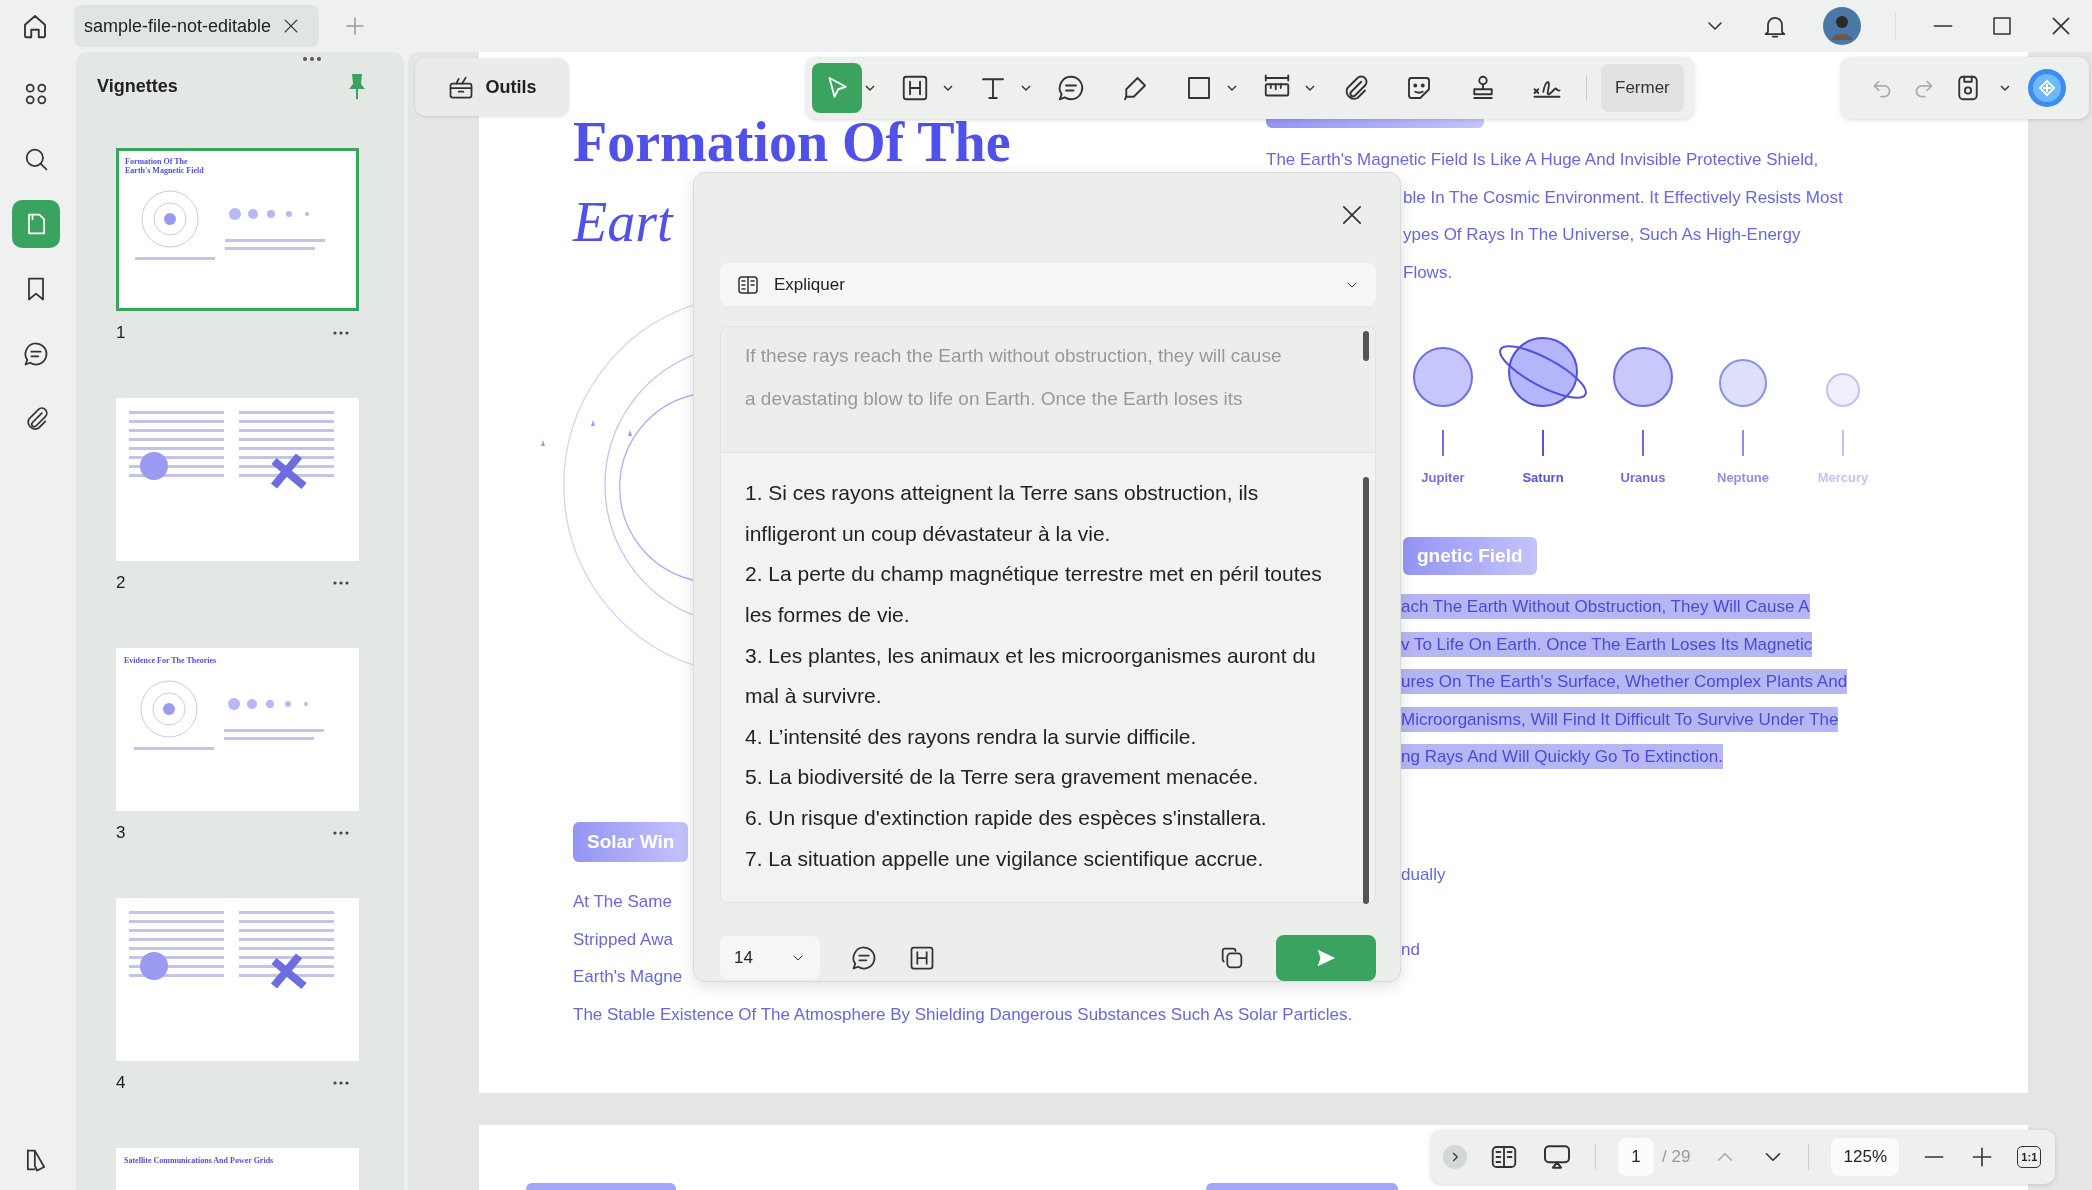 The height and width of the screenshot is (1190, 2092). I want to click on result-text: 6. Un risque d'extinction rapide des espèces s'installera., so click(1006, 818).